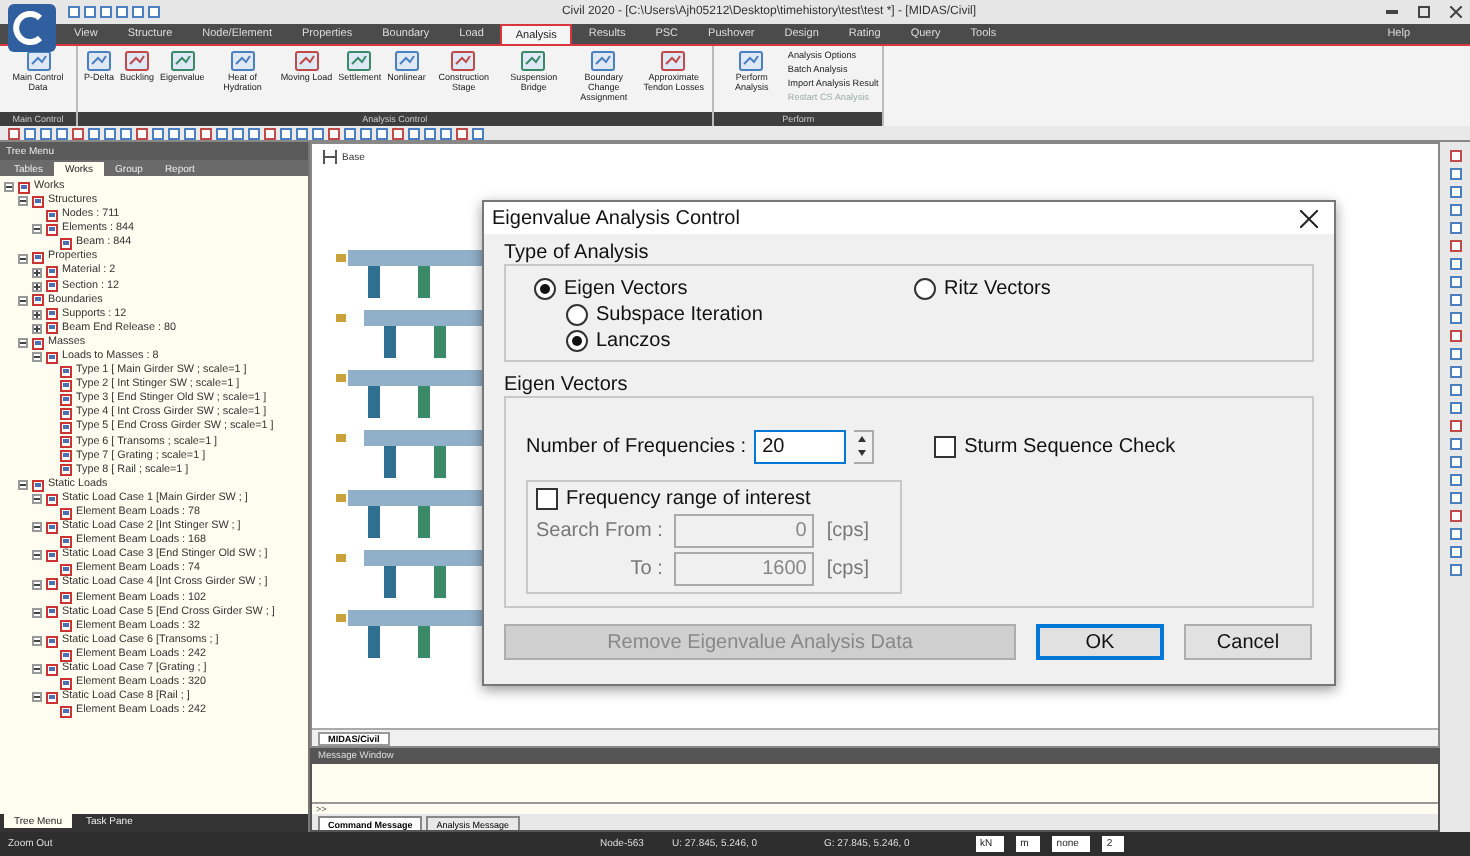  What do you see at coordinates (1424, 12) in the screenshot?
I see `maximize-icon` at bounding box center [1424, 12].